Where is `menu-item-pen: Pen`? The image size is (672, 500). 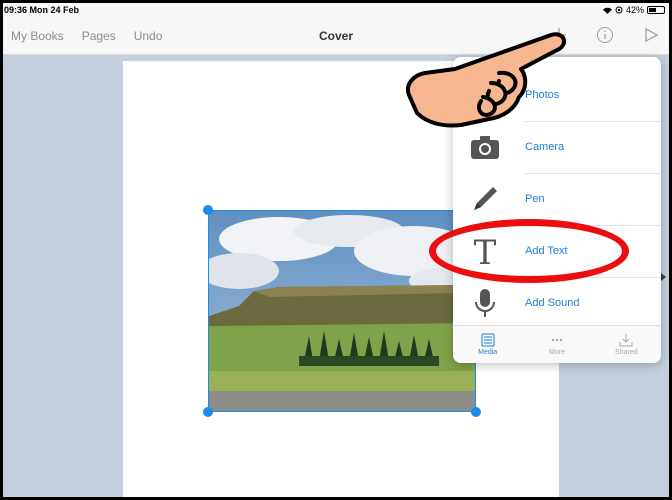
menu-item-pen: Pen is located at coordinates (557, 199).